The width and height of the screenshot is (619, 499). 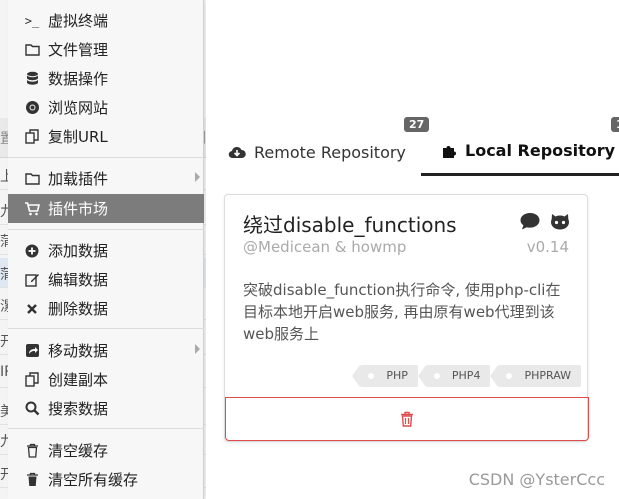 What do you see at coordinates (106, 20) in the screenshot?
I see `menu-item-terminal: >_ 虚拟终端` at bounding box center [106, 20].